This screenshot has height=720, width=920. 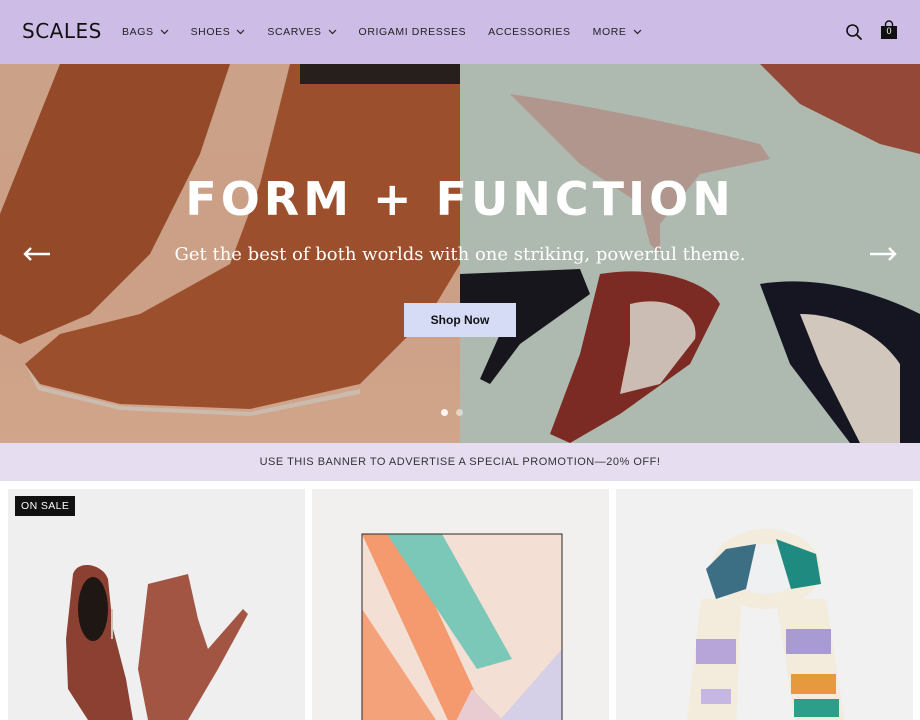 I want to click on product-card-watercolor-scarf, so click(x=764, y=604).